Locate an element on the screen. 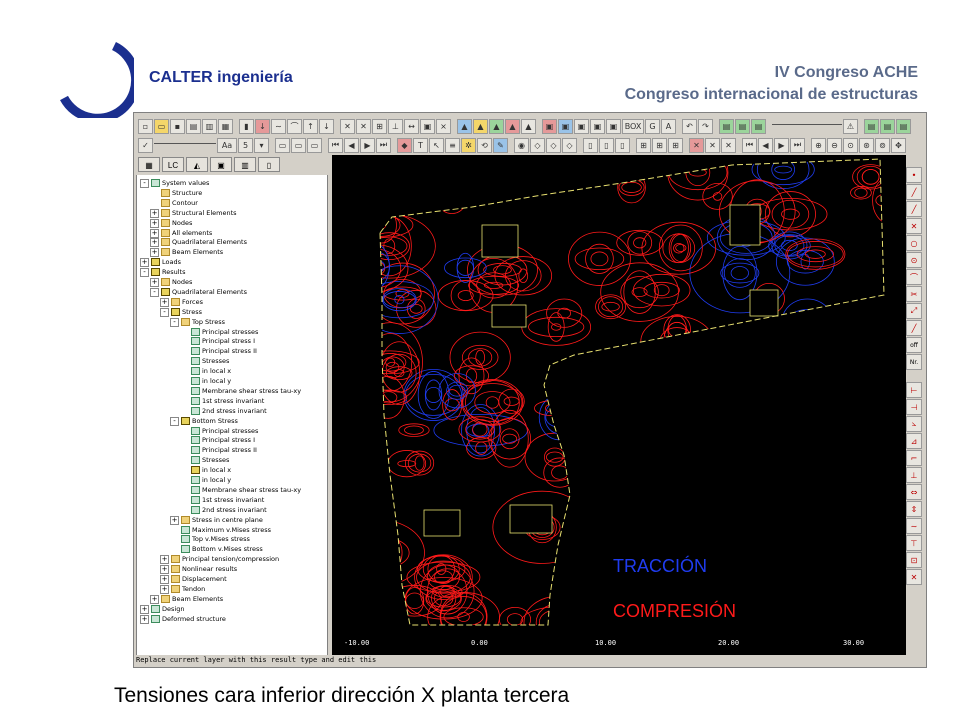 Image resolution: width=960 pixels, height=720 pixels. tree-item: Forces is located at coordinates (187, 302).